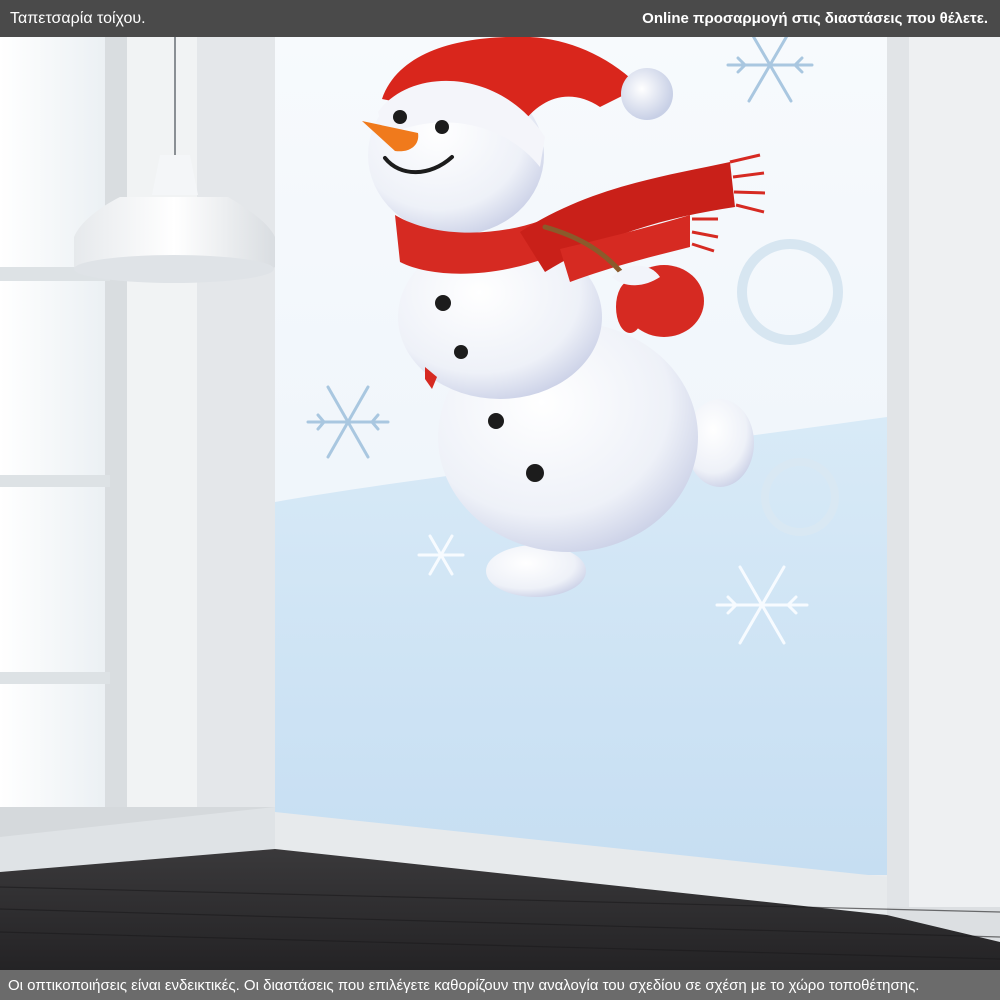  I want to click on product-title: Ταπετσαρία τοίχου., so click(78, 18).